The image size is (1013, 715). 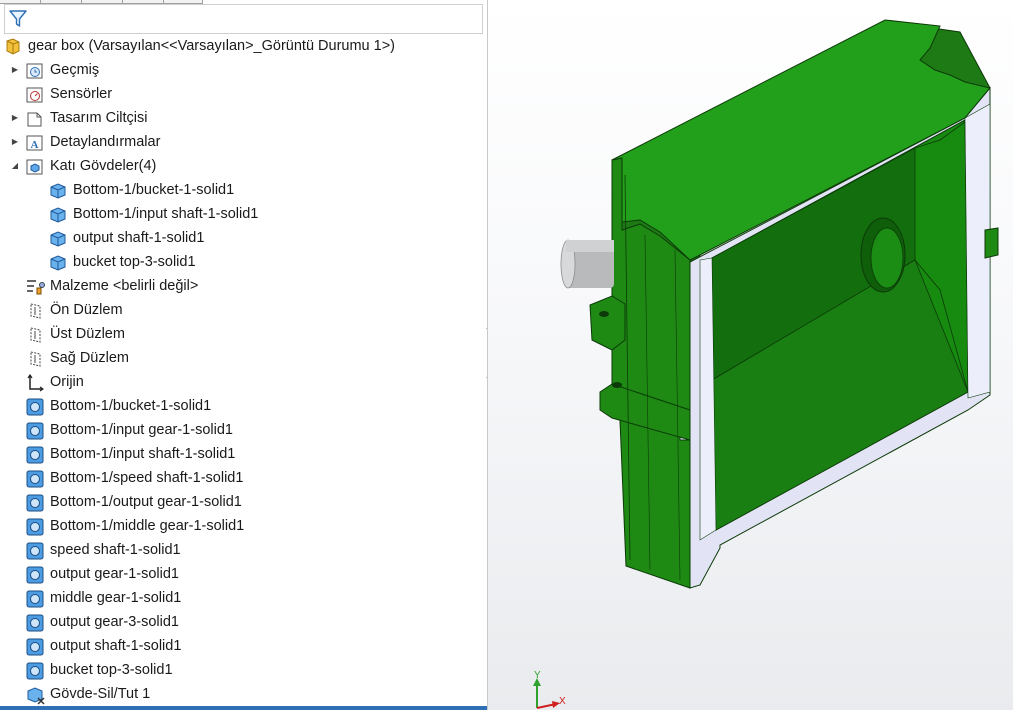 I want to click on tree-item-label: Bottom-1/middle gear-1-solid1, so click(x=147, y=526).